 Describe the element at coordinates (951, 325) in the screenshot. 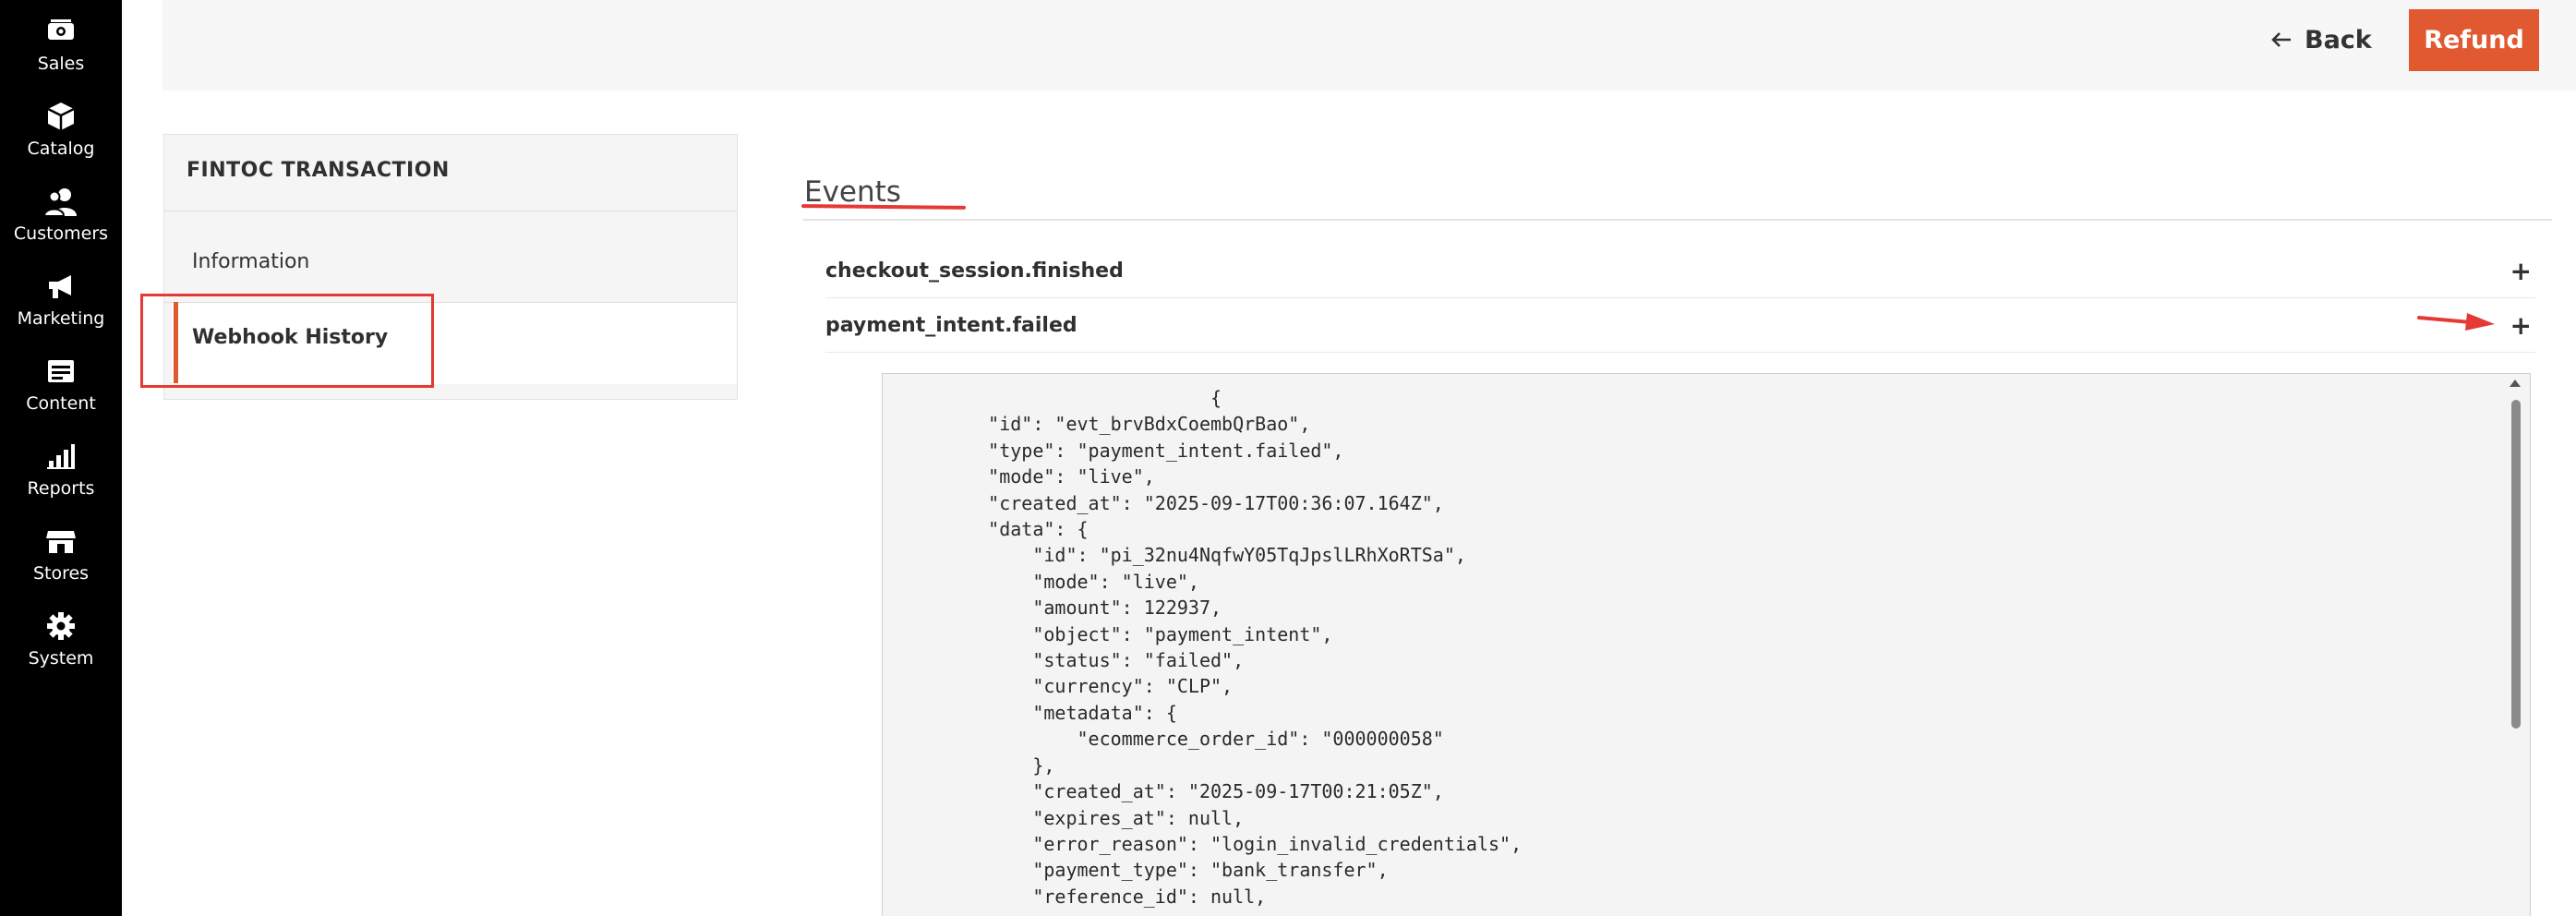

I see `event-name: payment_intent.failed` at that location.